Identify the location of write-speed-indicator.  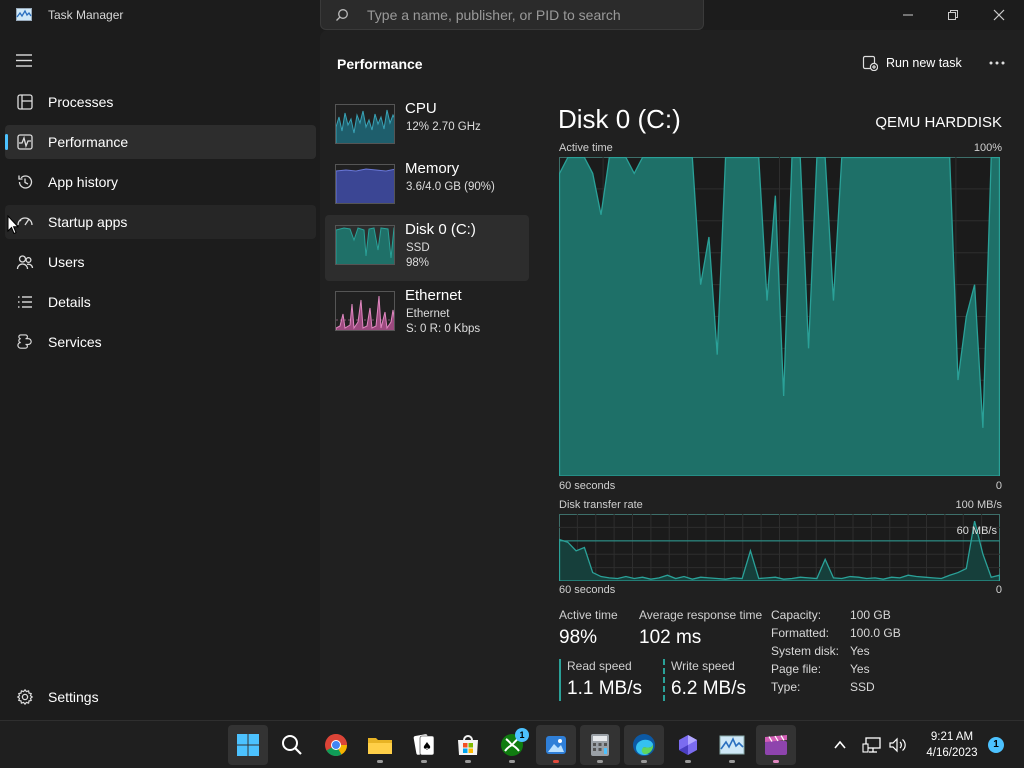
(664, 680).